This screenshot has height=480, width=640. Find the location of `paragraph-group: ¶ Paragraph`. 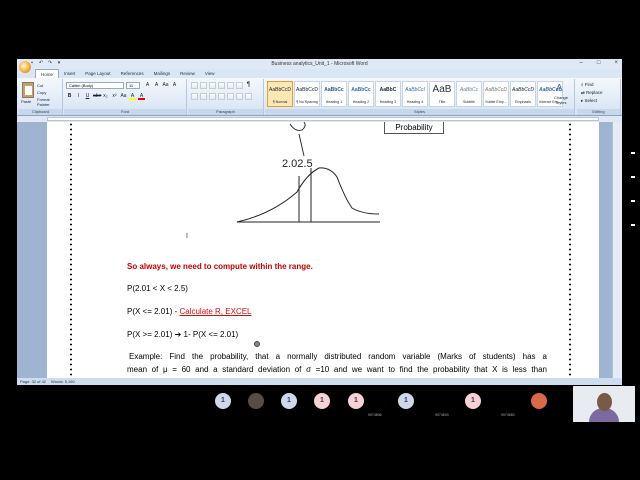

paragraph-group: ¶ Paragraph is located at coordinates (226, 97).